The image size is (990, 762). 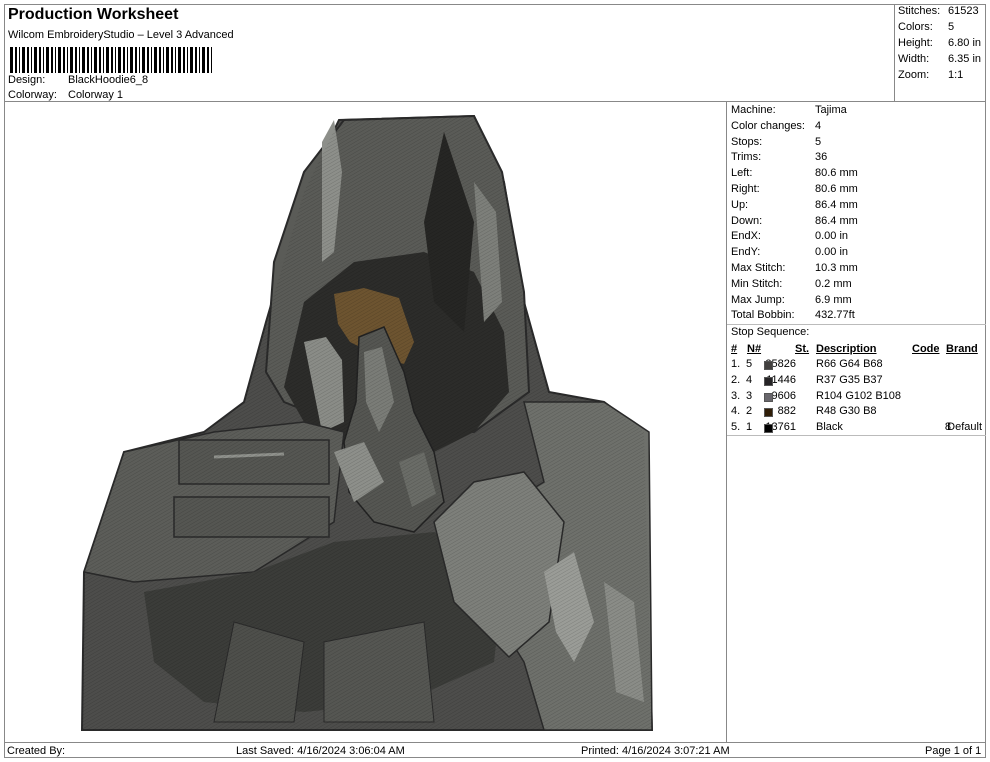 I want to click on thread-brand: Default, so click(x=964, y=427).